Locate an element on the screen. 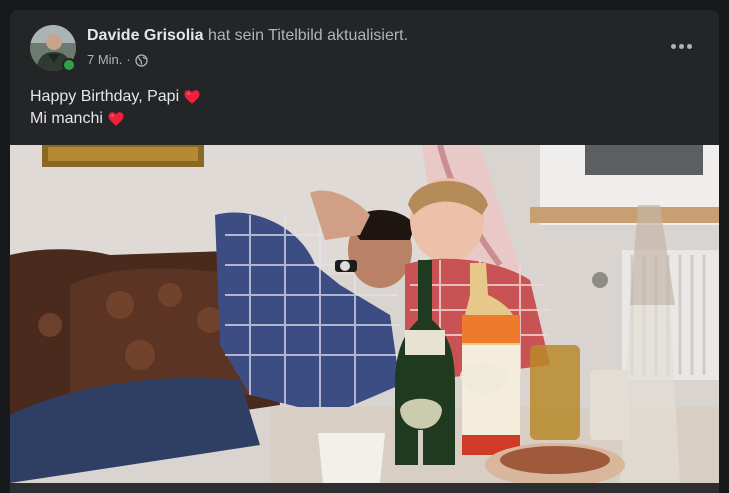 The height and width of the screenshot is (493, 729). post-text: Happy Birthday, Papi Mi manchi is located at coordinates (115, 108).